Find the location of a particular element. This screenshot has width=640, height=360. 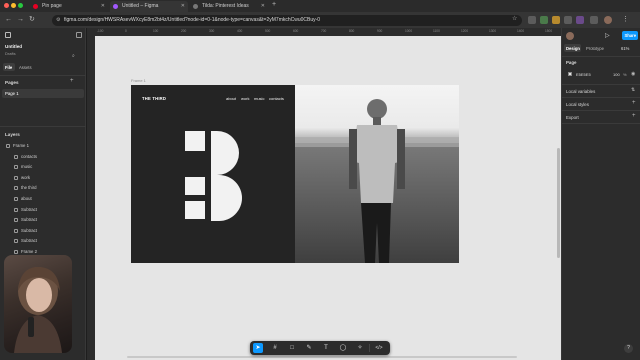

page-color-value: E5E5E5 is located at coordinates (583, 74).